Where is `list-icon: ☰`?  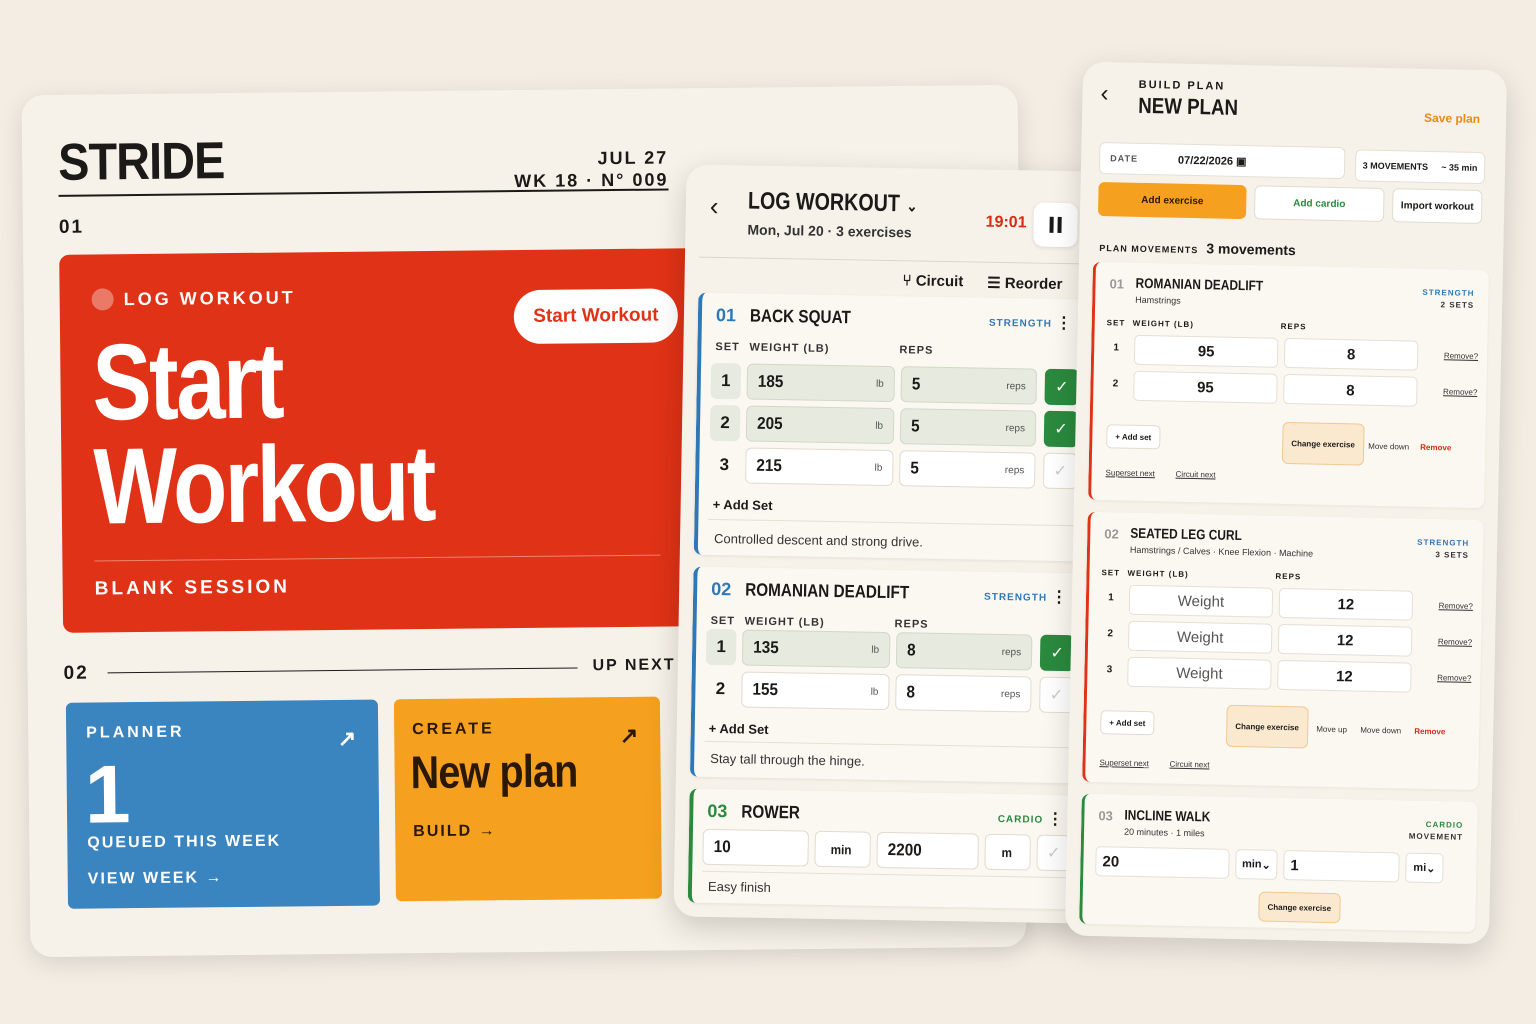
list-icon: ☰ is located at coordinates (996, 283).